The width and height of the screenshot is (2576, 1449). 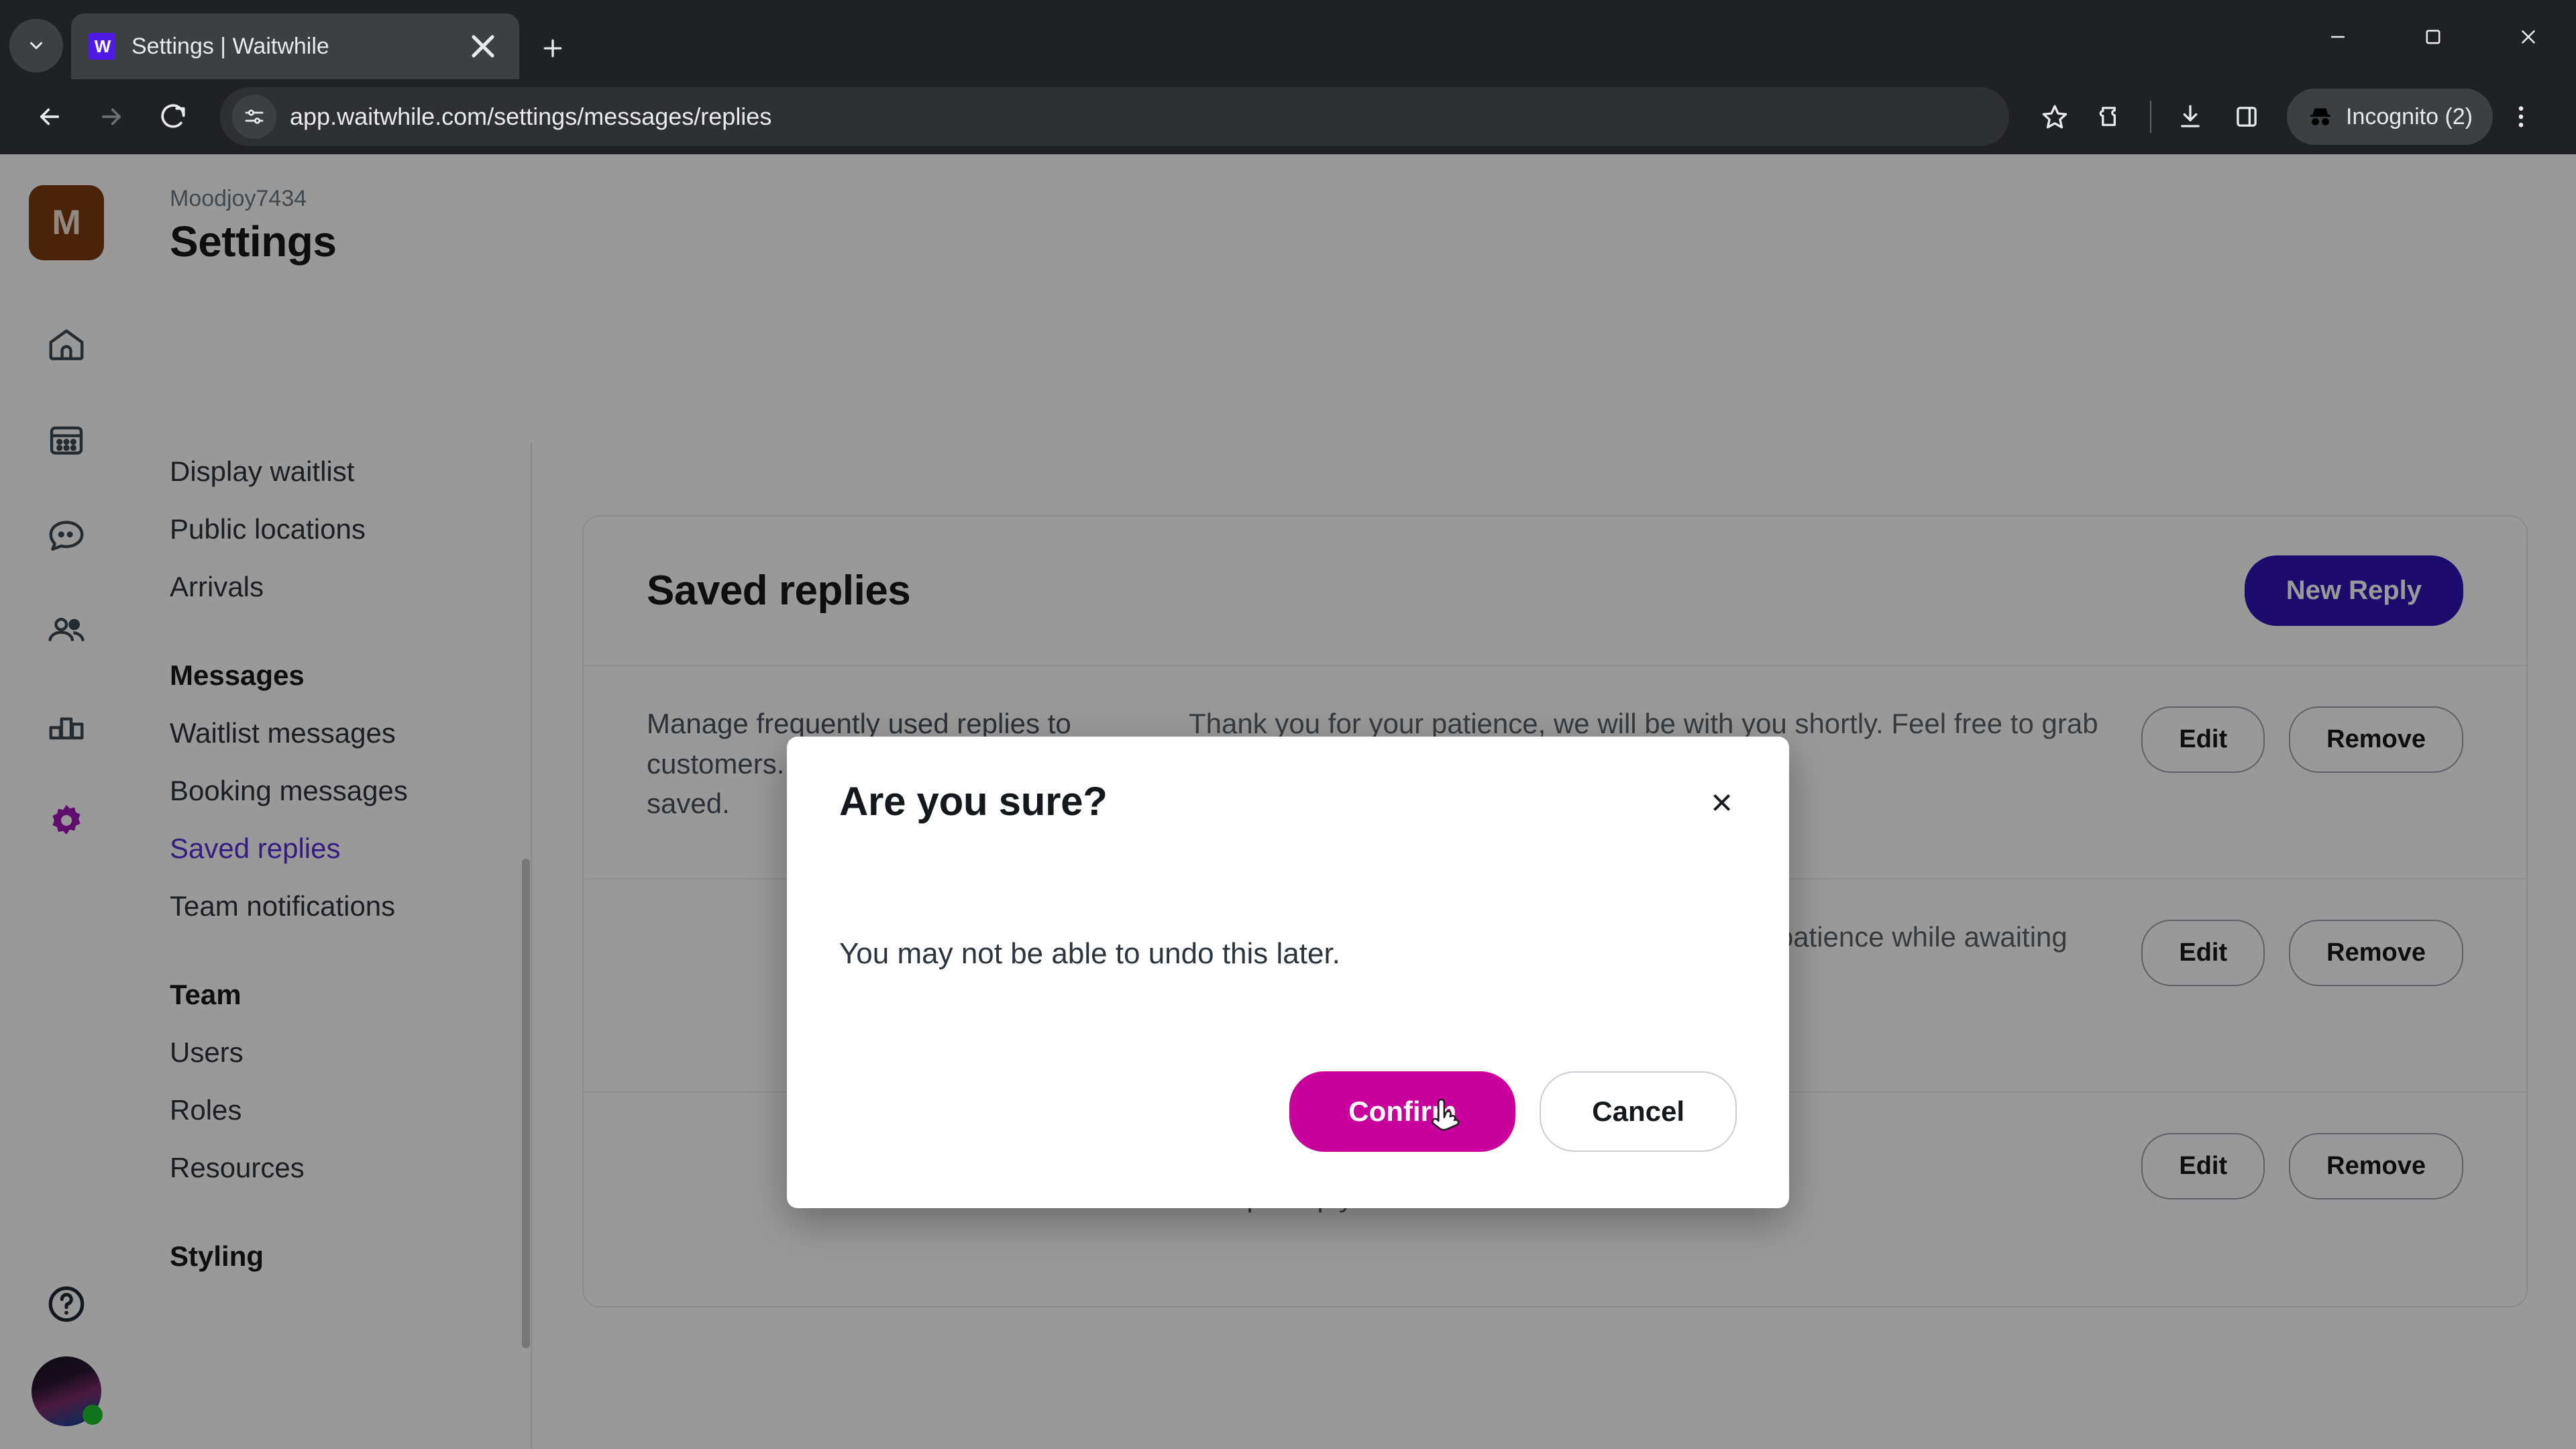 I want to click on rail-item-calendar, so click(x=66, y=440).